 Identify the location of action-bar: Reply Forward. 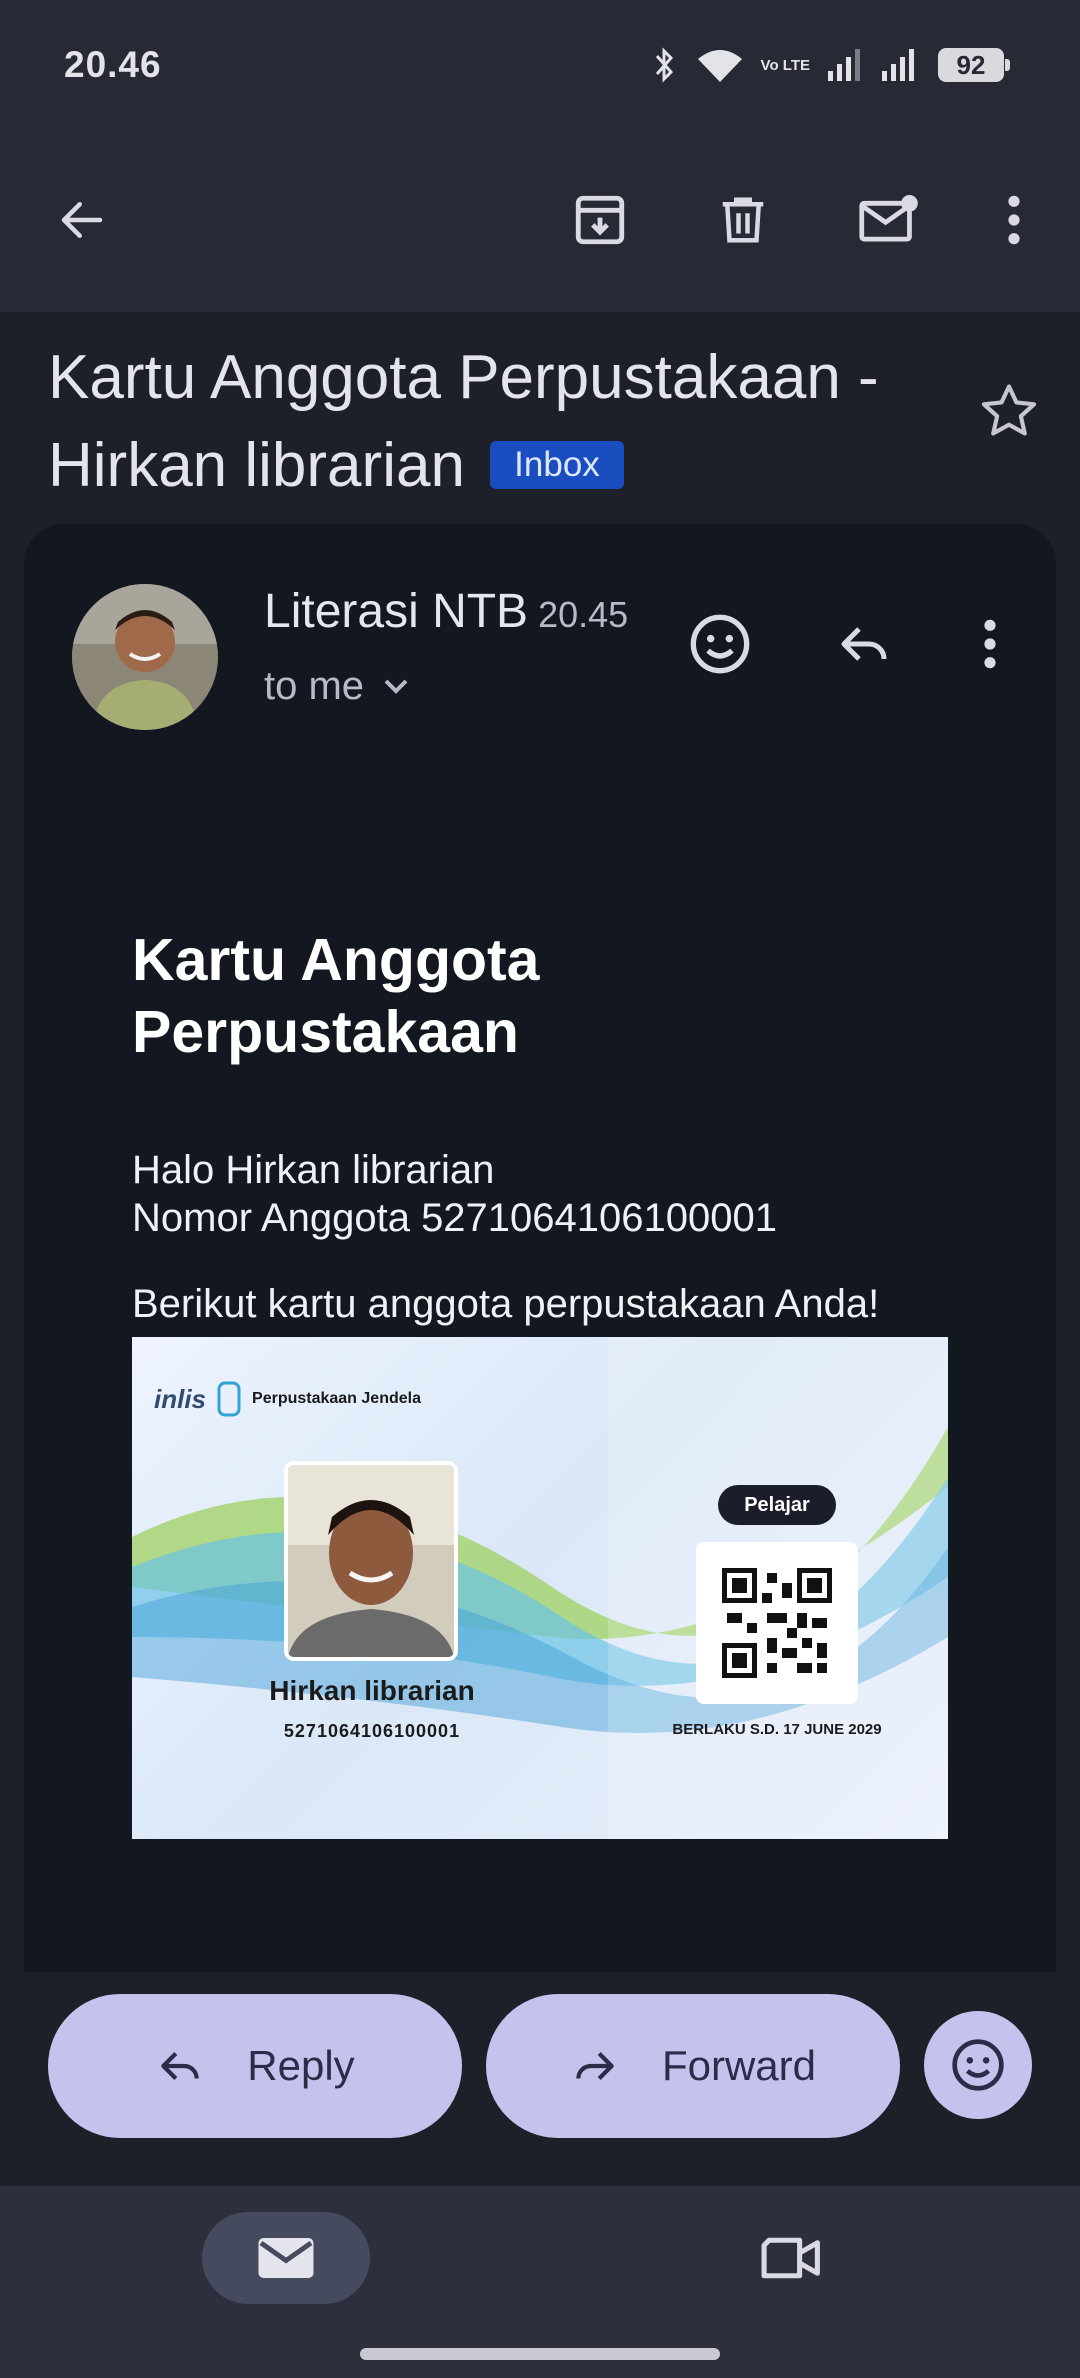
(540, 2066).